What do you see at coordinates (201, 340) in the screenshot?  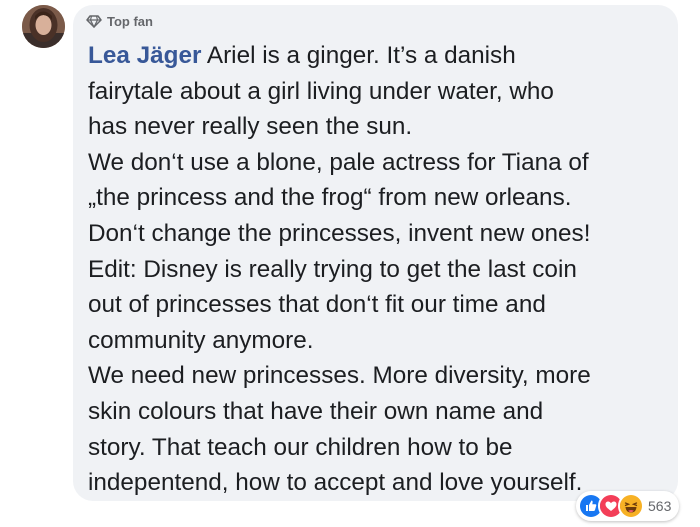 I see `comment-line: community anymore.` at bounding box center [201, 340].